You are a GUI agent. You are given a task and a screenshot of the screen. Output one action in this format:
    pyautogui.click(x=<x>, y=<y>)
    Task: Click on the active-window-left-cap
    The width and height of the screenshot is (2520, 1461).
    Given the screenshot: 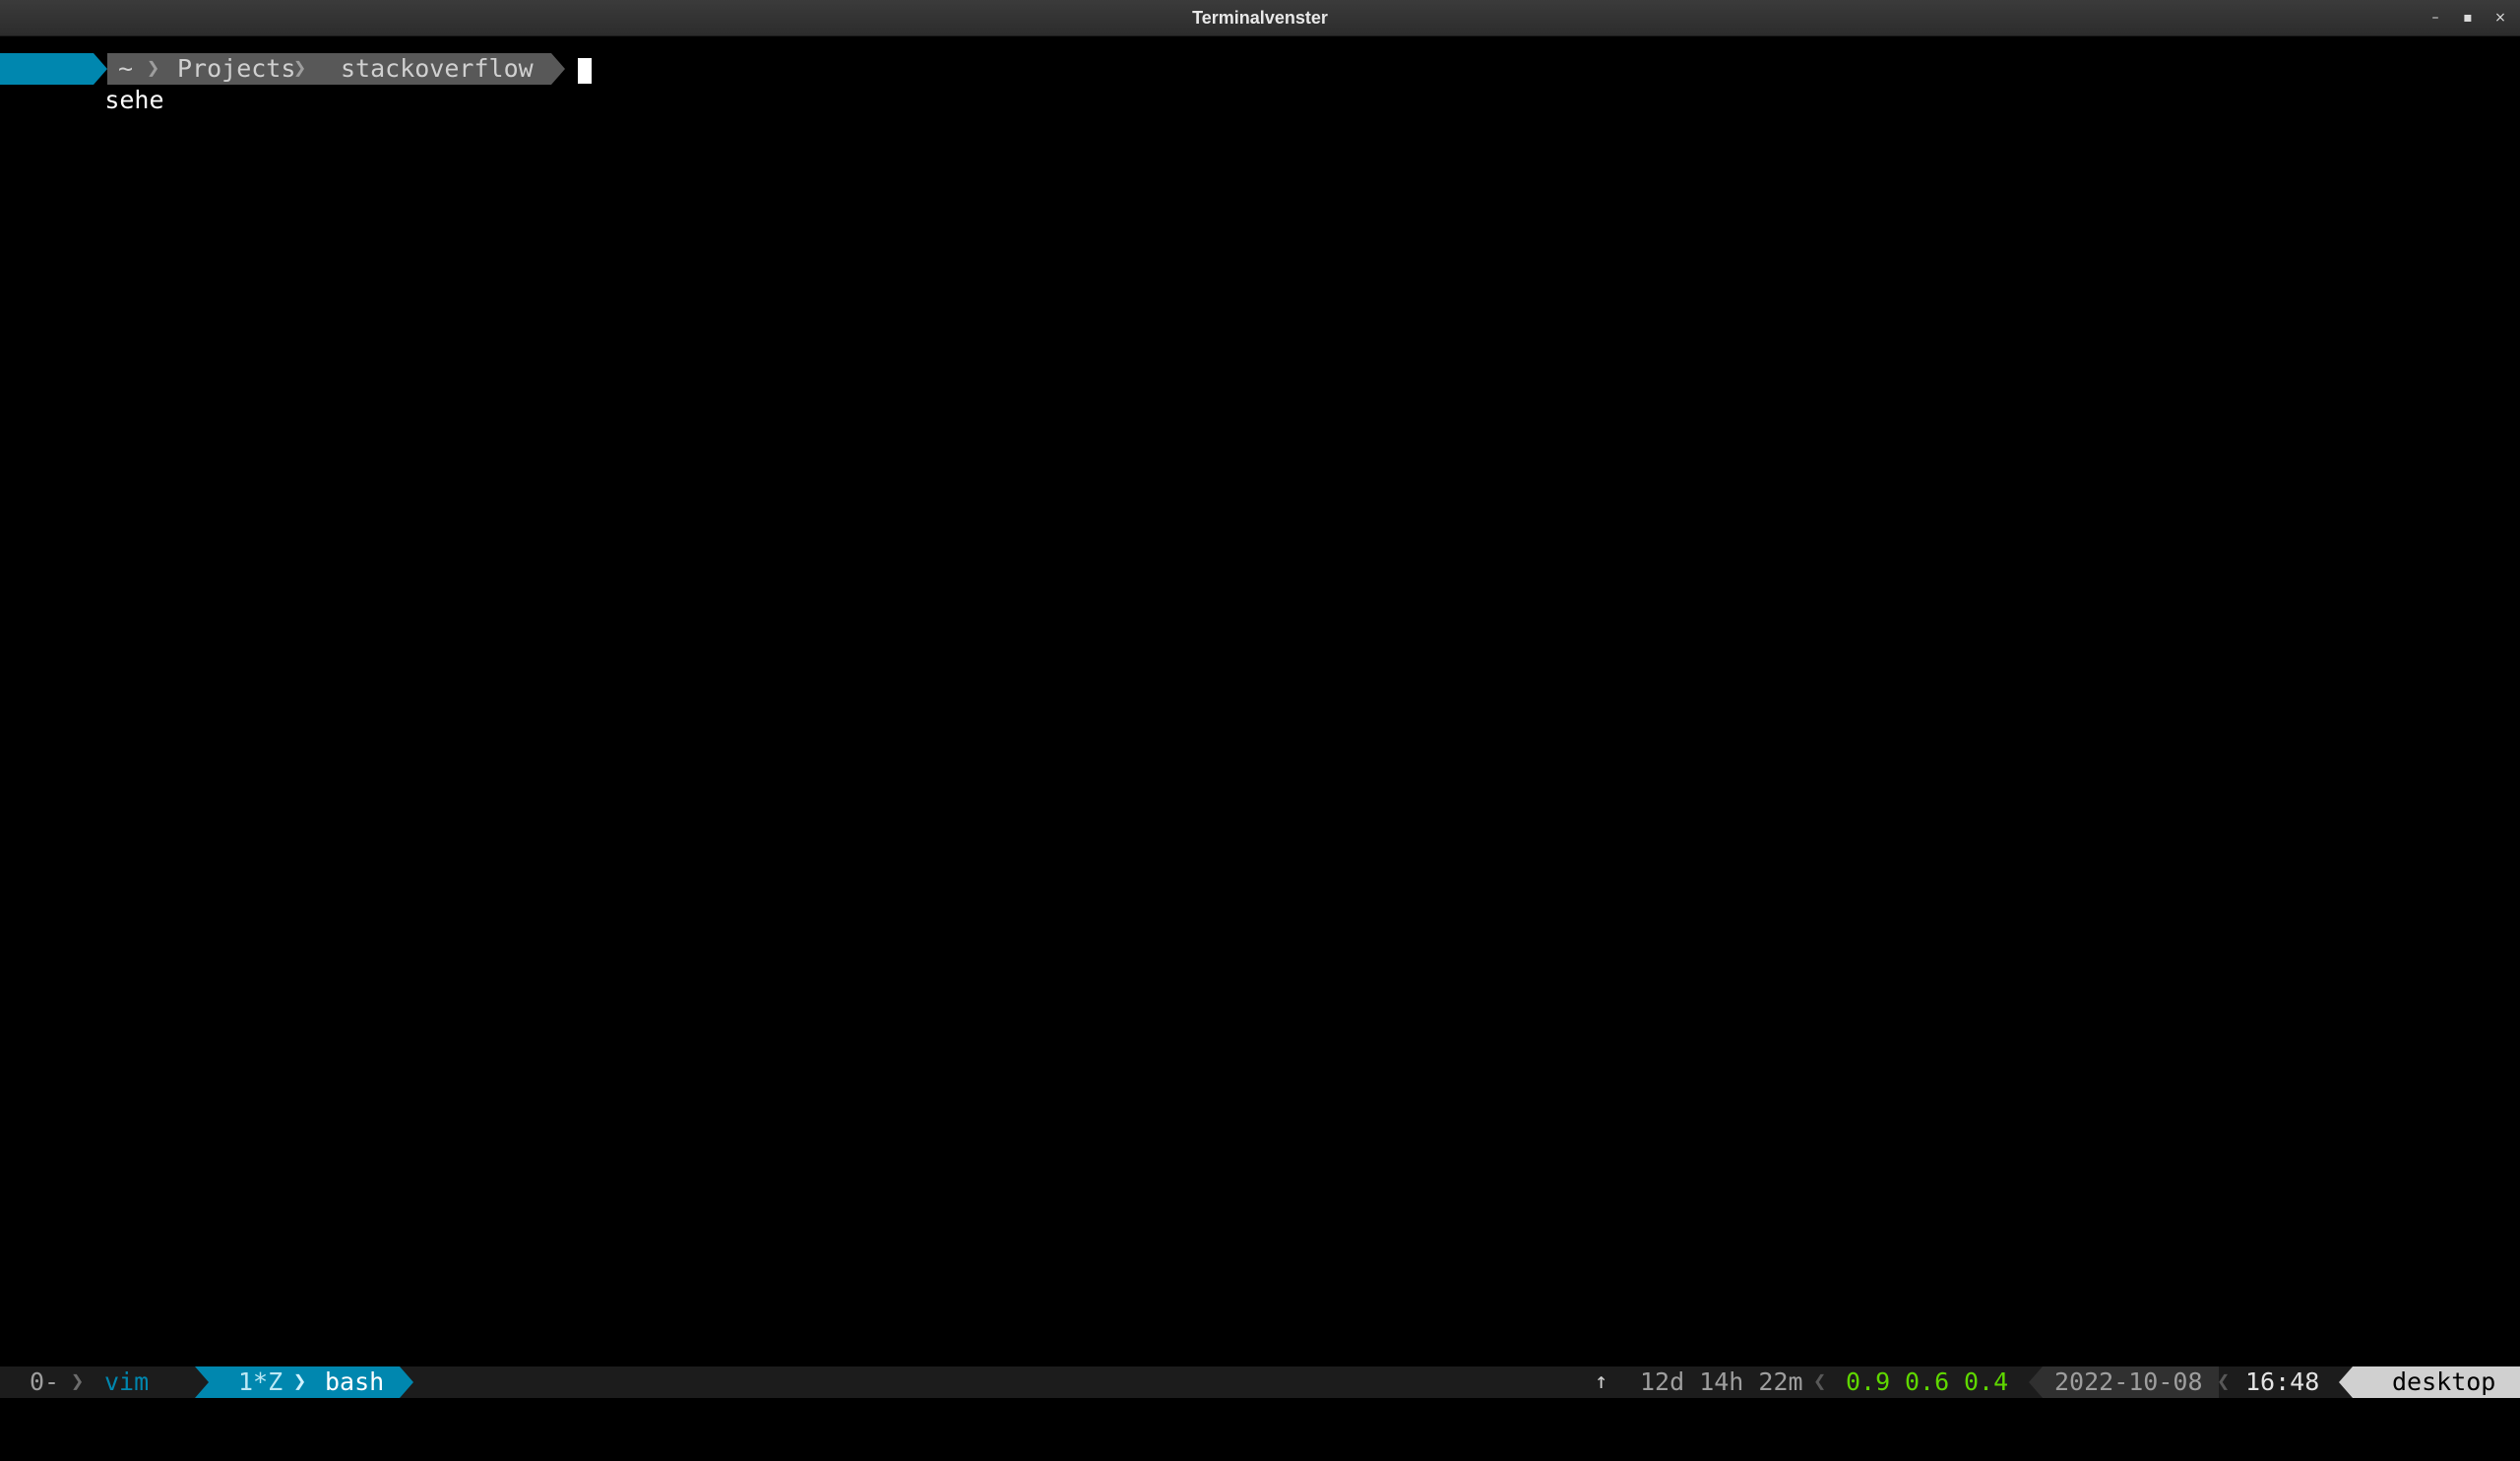 What is the action you would take?
    pyautogui.click(x=202, y=1382)
    